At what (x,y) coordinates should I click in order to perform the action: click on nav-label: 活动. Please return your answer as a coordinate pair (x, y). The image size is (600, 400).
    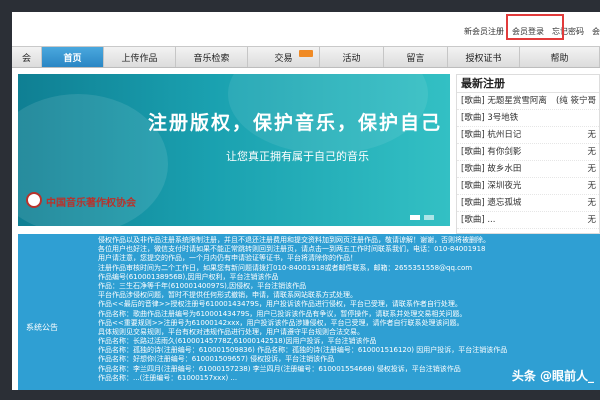
    Looking at the image, I should click on (351, 58).